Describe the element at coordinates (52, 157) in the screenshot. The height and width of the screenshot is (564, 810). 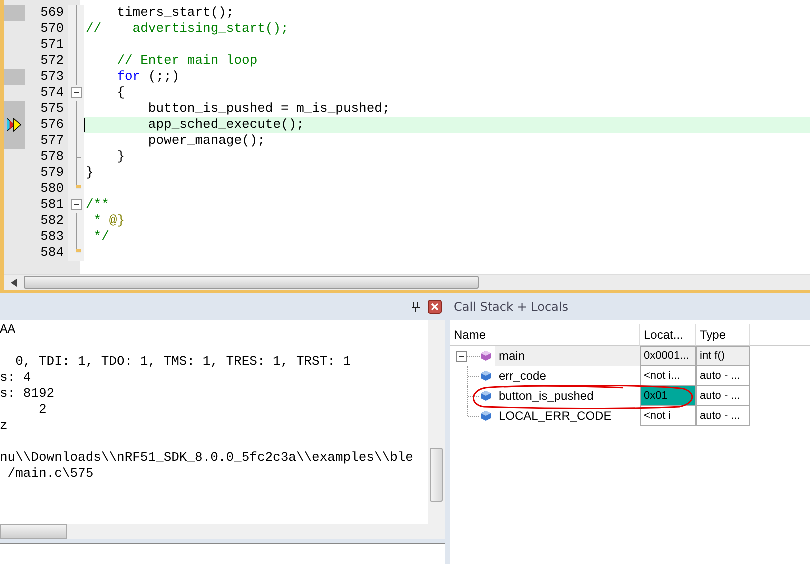
I see `line-number: 578` at that location.